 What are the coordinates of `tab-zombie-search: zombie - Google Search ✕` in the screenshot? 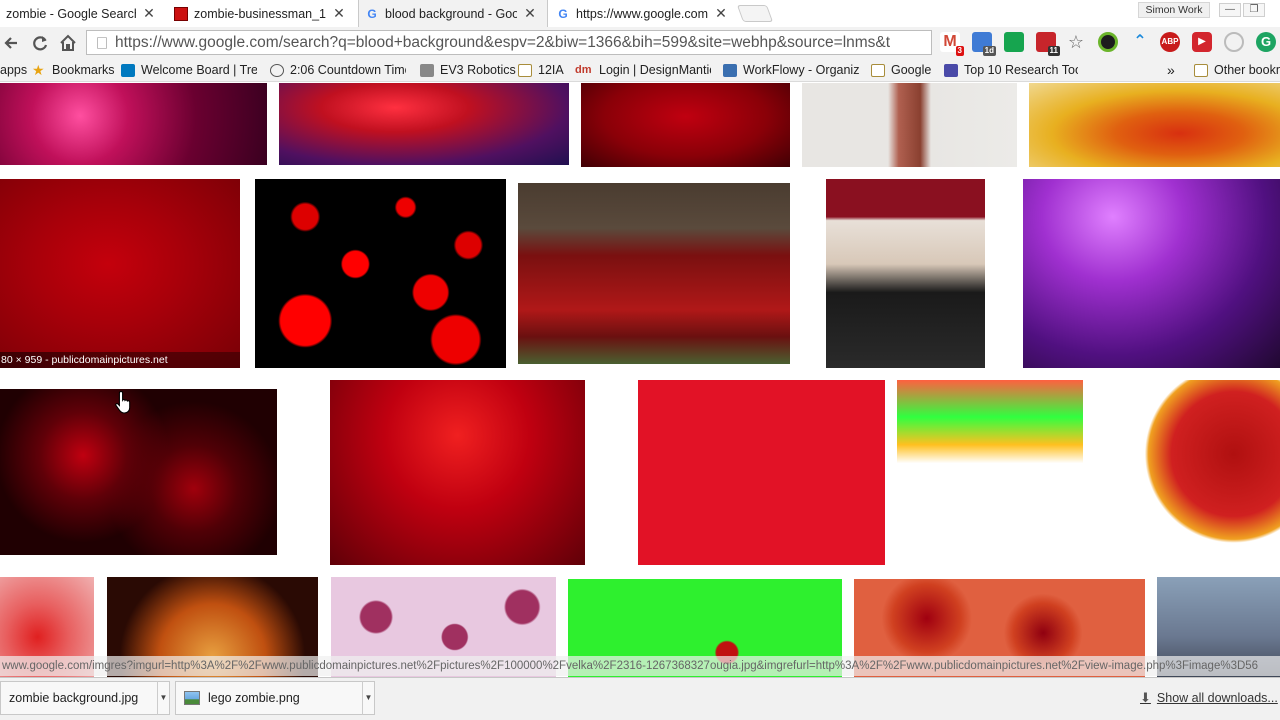 It's located at (83, 13).